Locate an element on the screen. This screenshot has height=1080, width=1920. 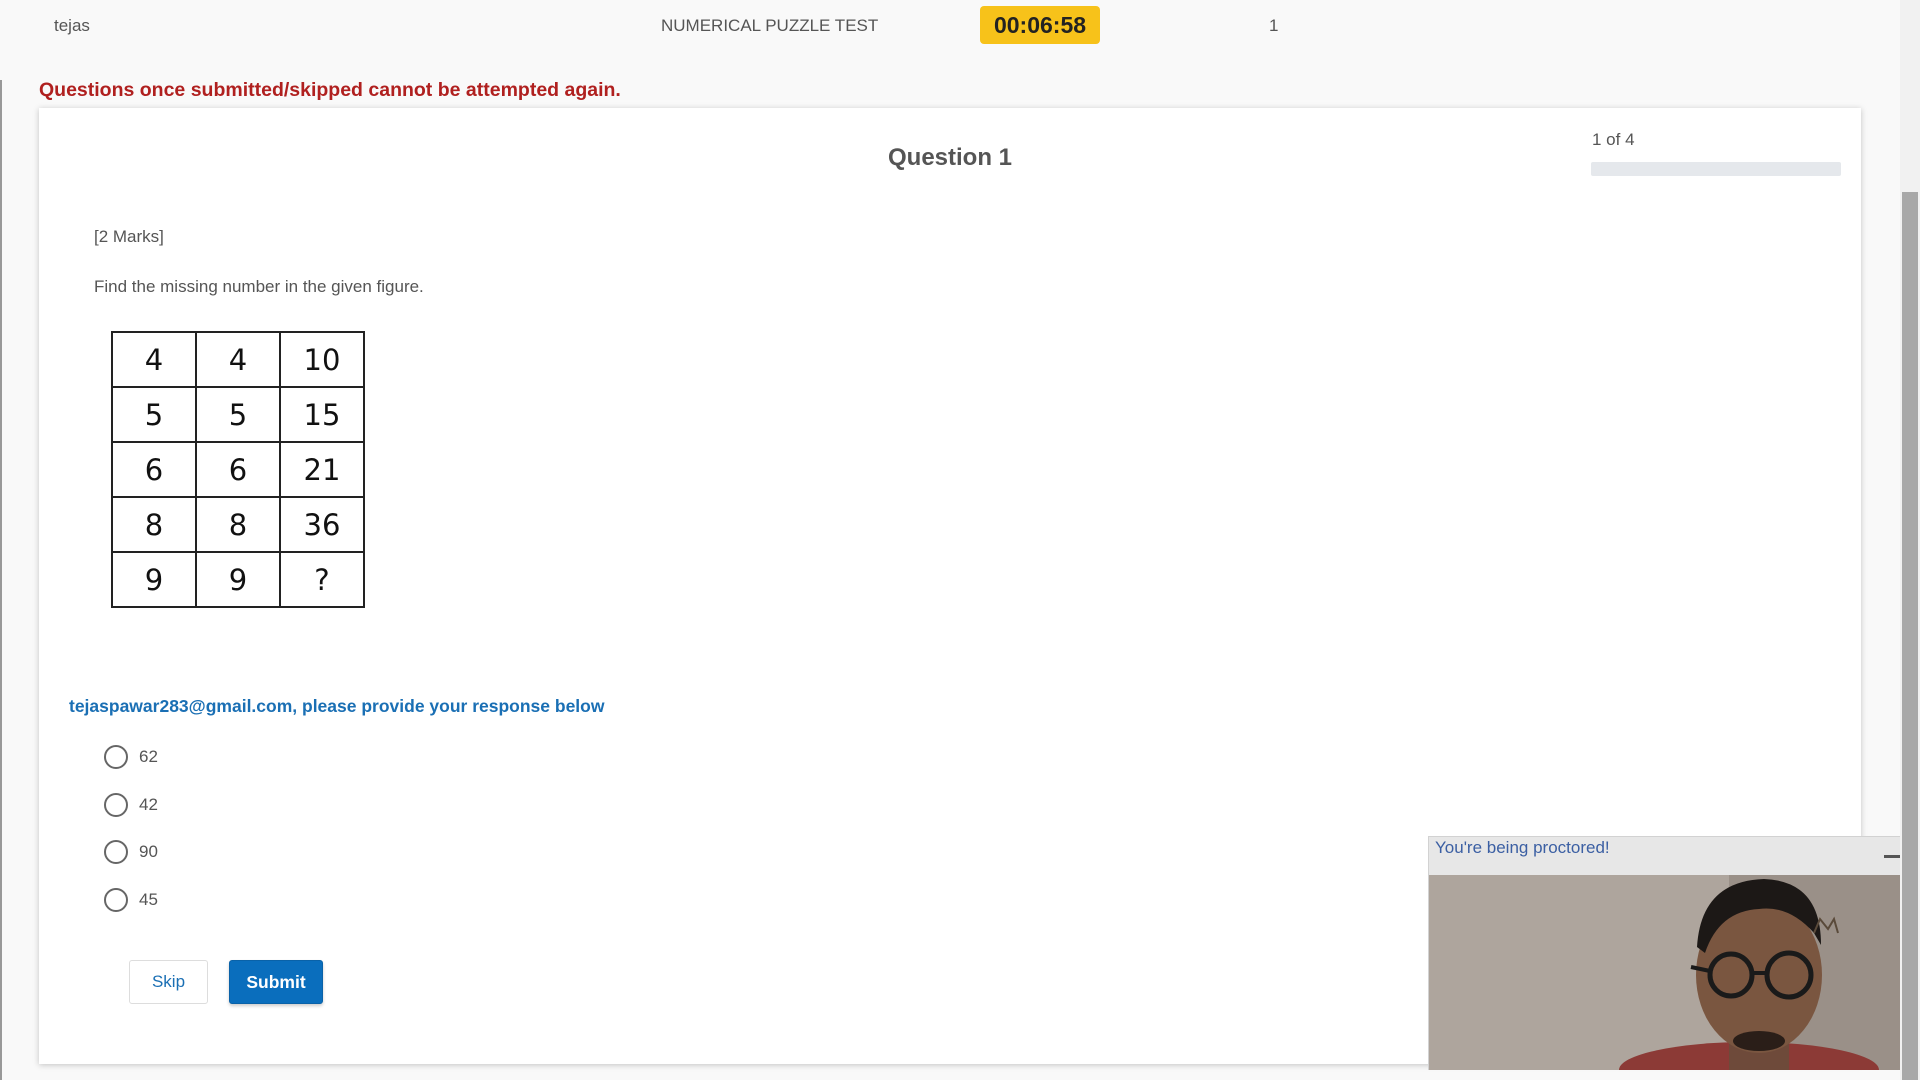
option-label: 45 is located at coordinates (148, 899).